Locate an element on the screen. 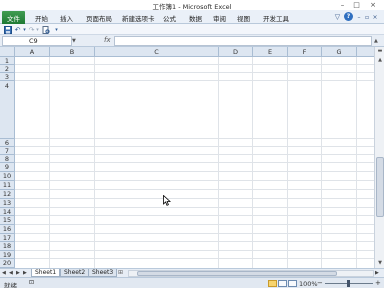 The height and width of the screenshot is (288, 384). first-sheet-icon: ◀ is located at coordinates (4, 273).